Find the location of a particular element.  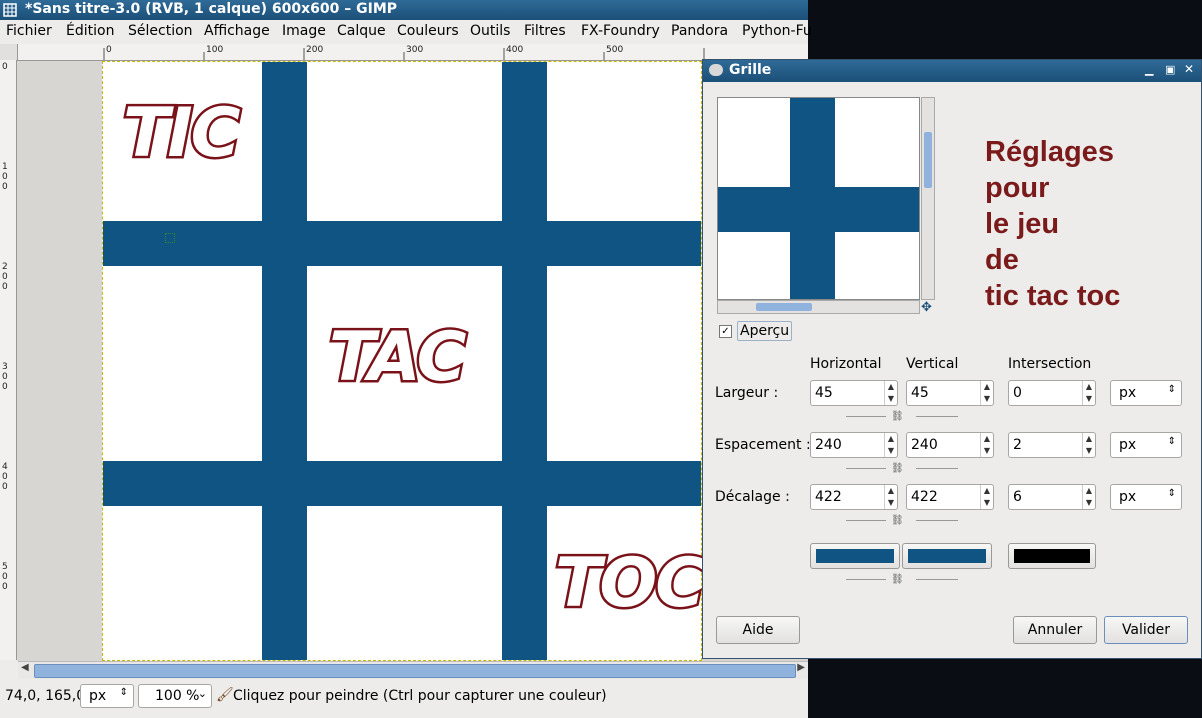

help-button: Aide is located at coordinates (758, 630).